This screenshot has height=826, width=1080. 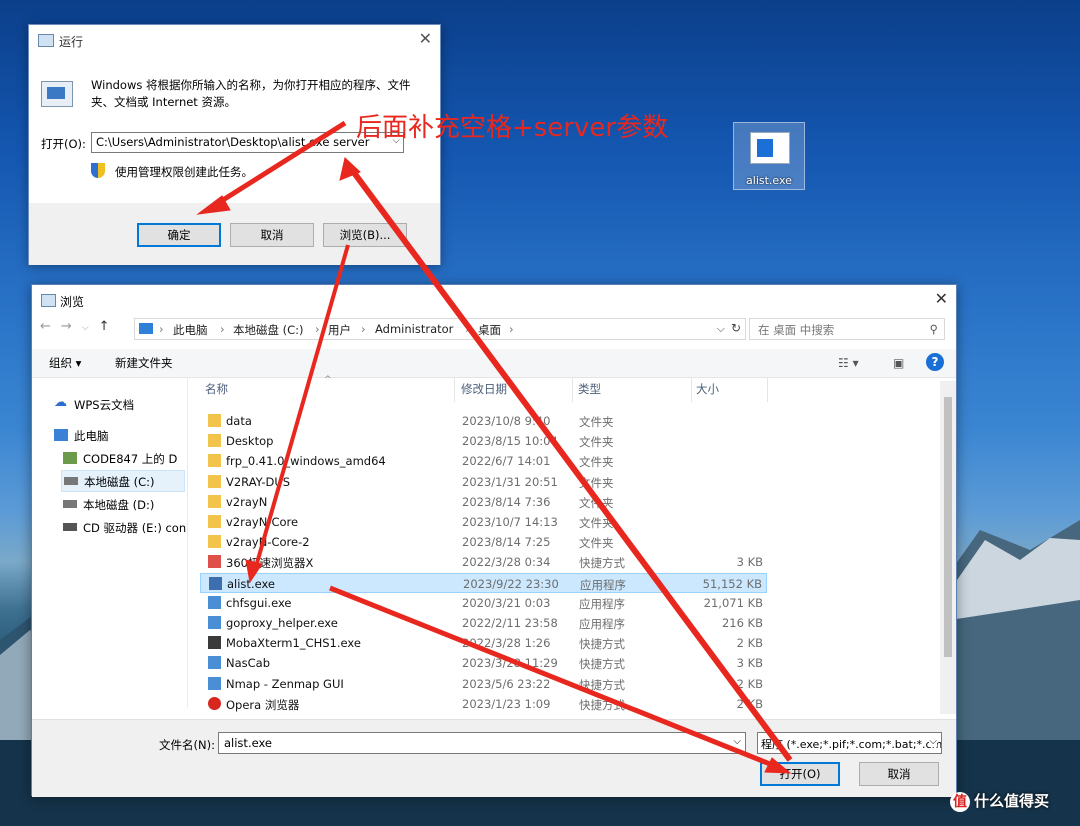 What do you see at coordinates (1012, 801) in the screenshot?
I see `watermark-text: 什么值得买` at bounding box center [1012, 801].